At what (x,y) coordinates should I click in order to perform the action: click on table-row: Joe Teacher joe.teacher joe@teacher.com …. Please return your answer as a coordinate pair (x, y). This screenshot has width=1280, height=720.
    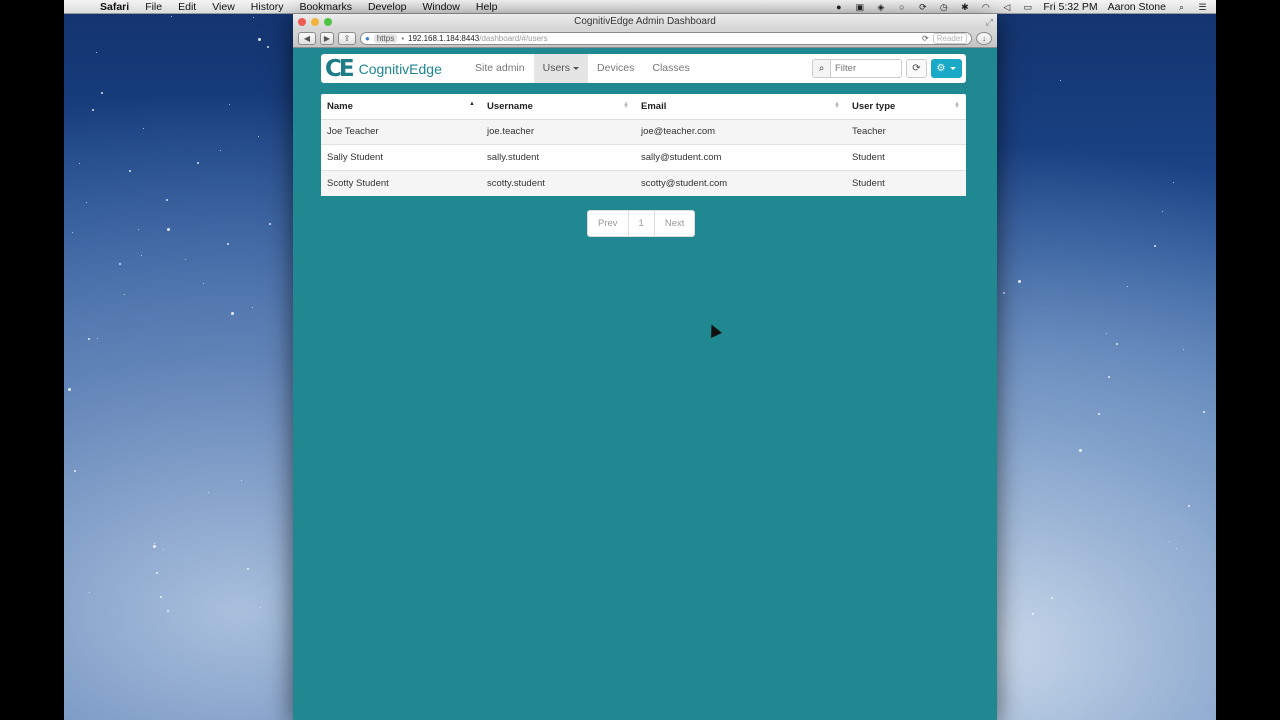
    Looking at the image, I should click on (643, 131).